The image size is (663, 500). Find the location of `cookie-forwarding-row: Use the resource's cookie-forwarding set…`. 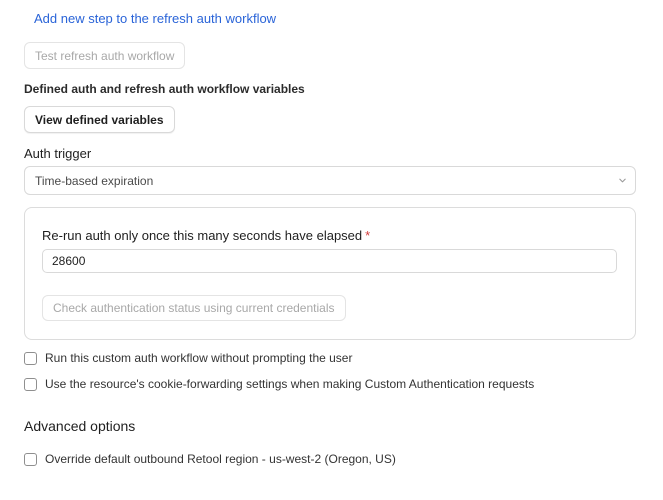

cookie-forwarding-row: Use the resource's cookie-forwarding set… is located at coordinates (279, 384).